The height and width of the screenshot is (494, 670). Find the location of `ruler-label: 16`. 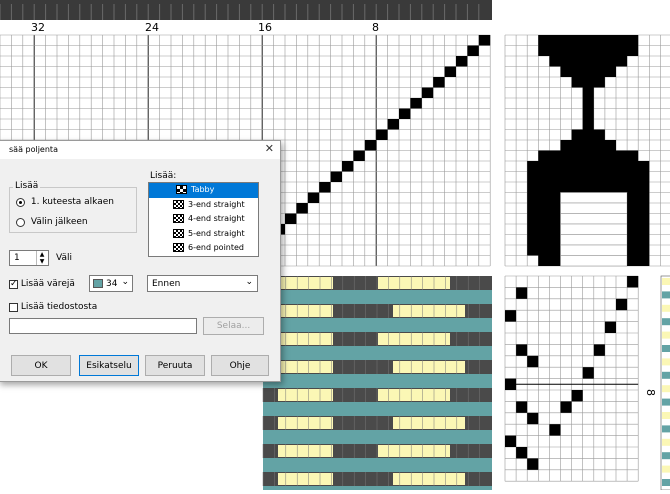

ruler-label: 16 is located at coordinates (265, 27).